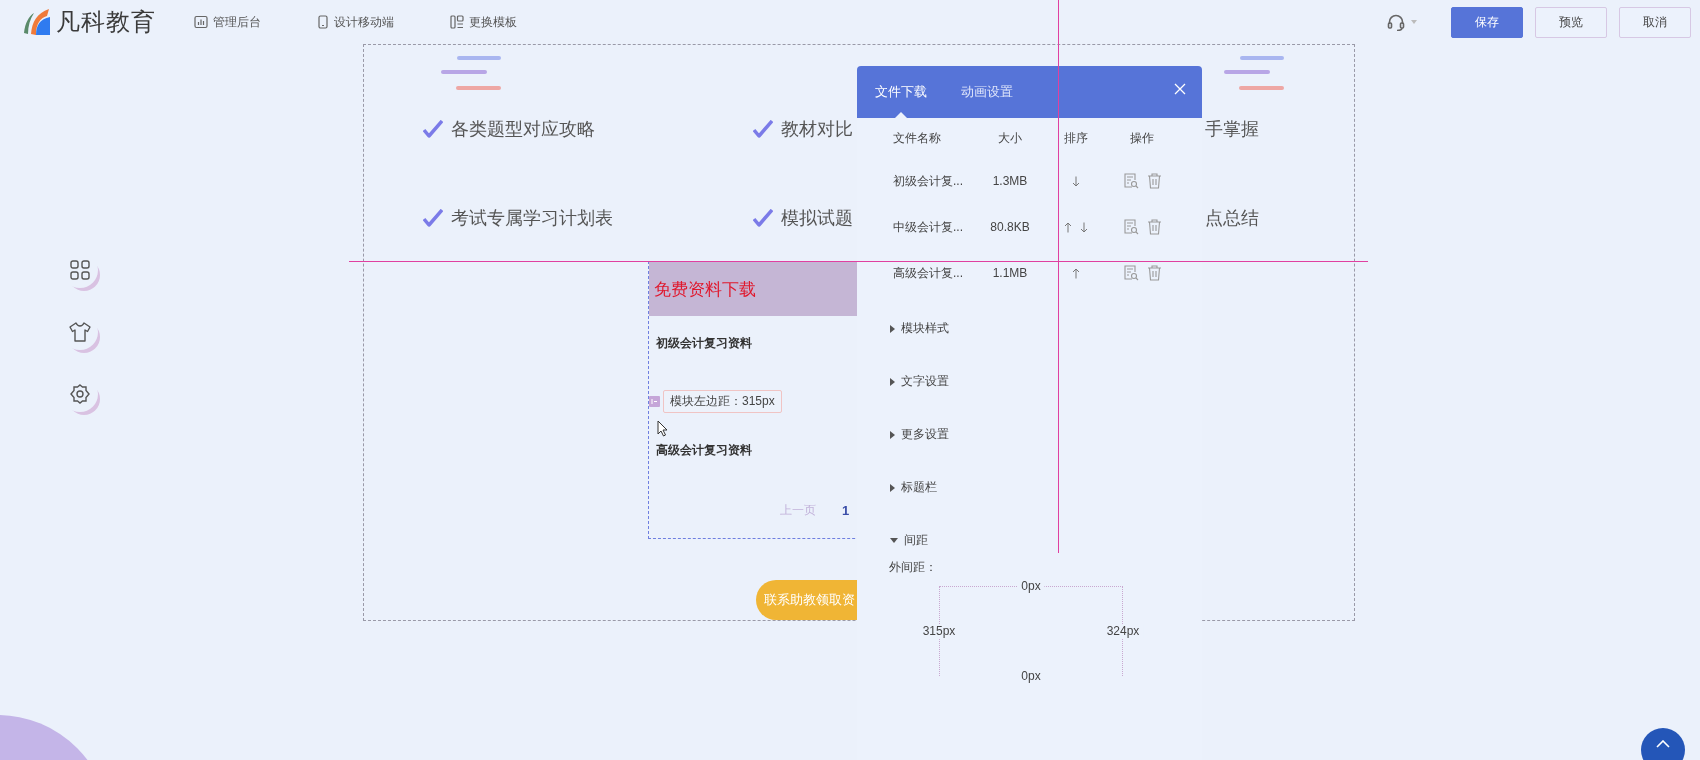 Image resolution: width=1700 pixels, height=760 pixels. I want to click on logo-text: 凡科教育, so click(106, 22).